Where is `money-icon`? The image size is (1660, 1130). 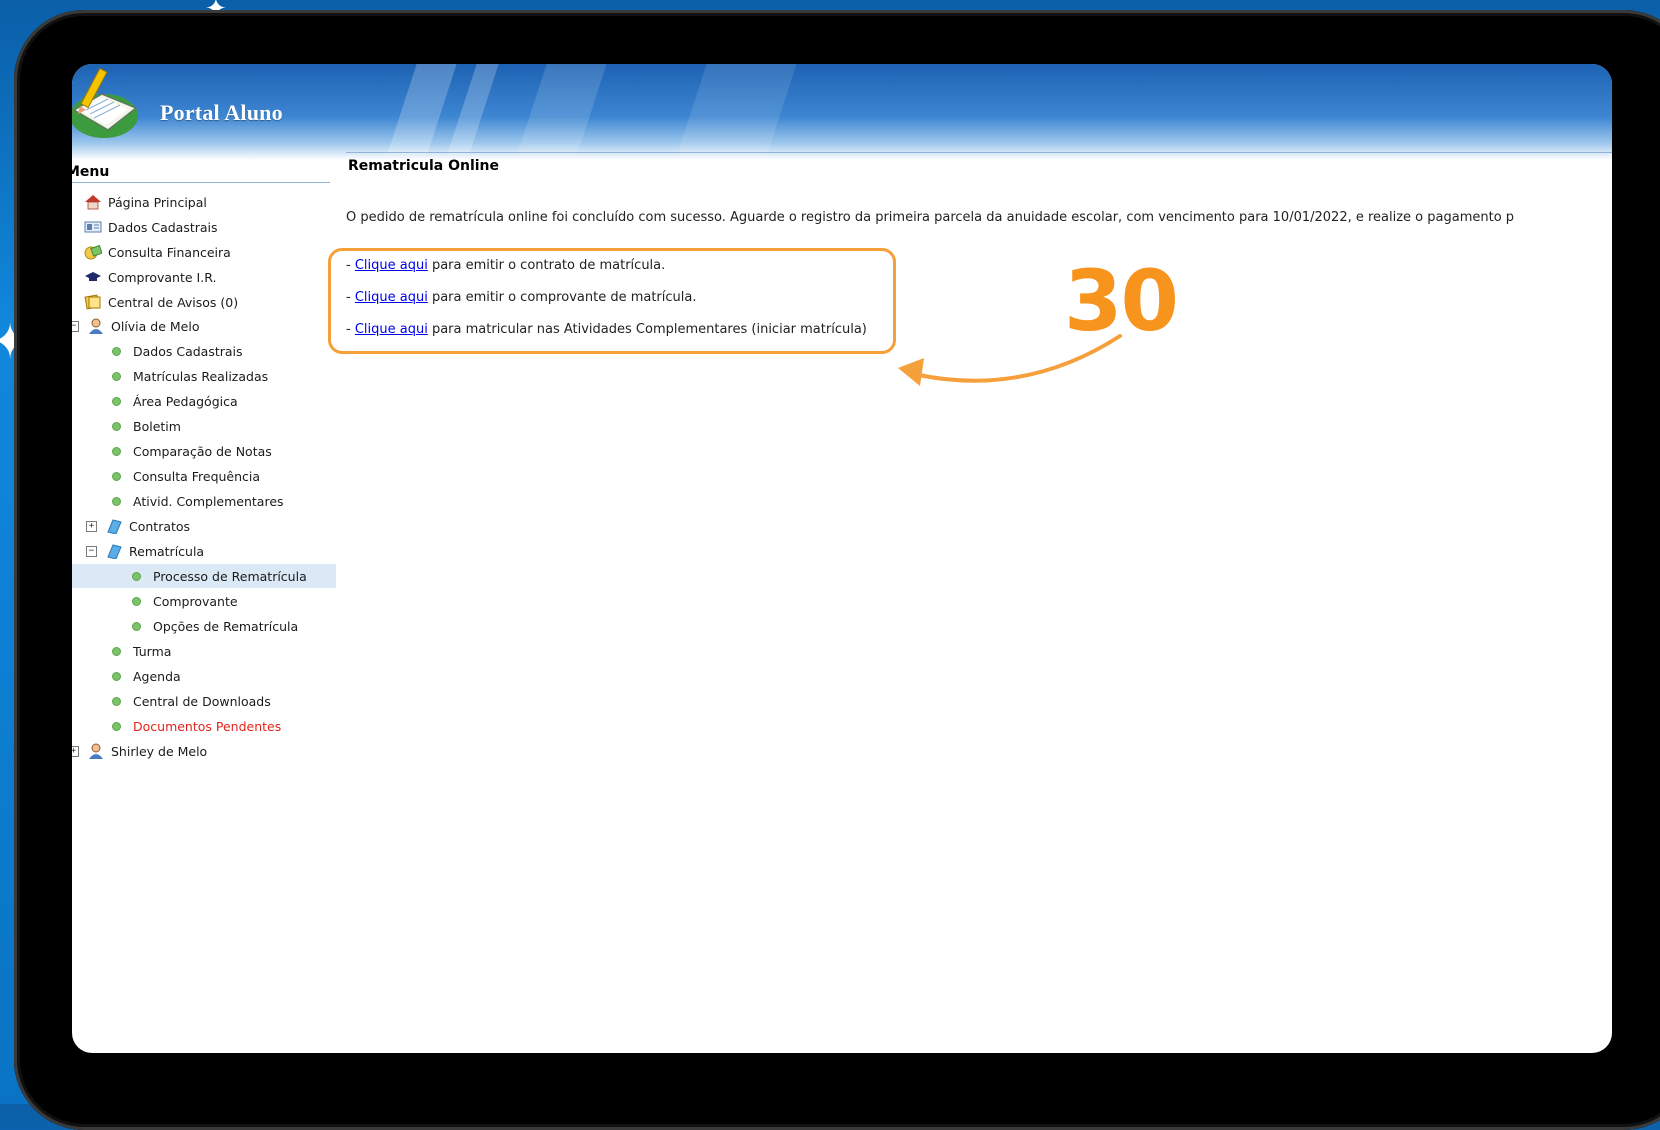
money-icon is located at coordinates (93, 252).